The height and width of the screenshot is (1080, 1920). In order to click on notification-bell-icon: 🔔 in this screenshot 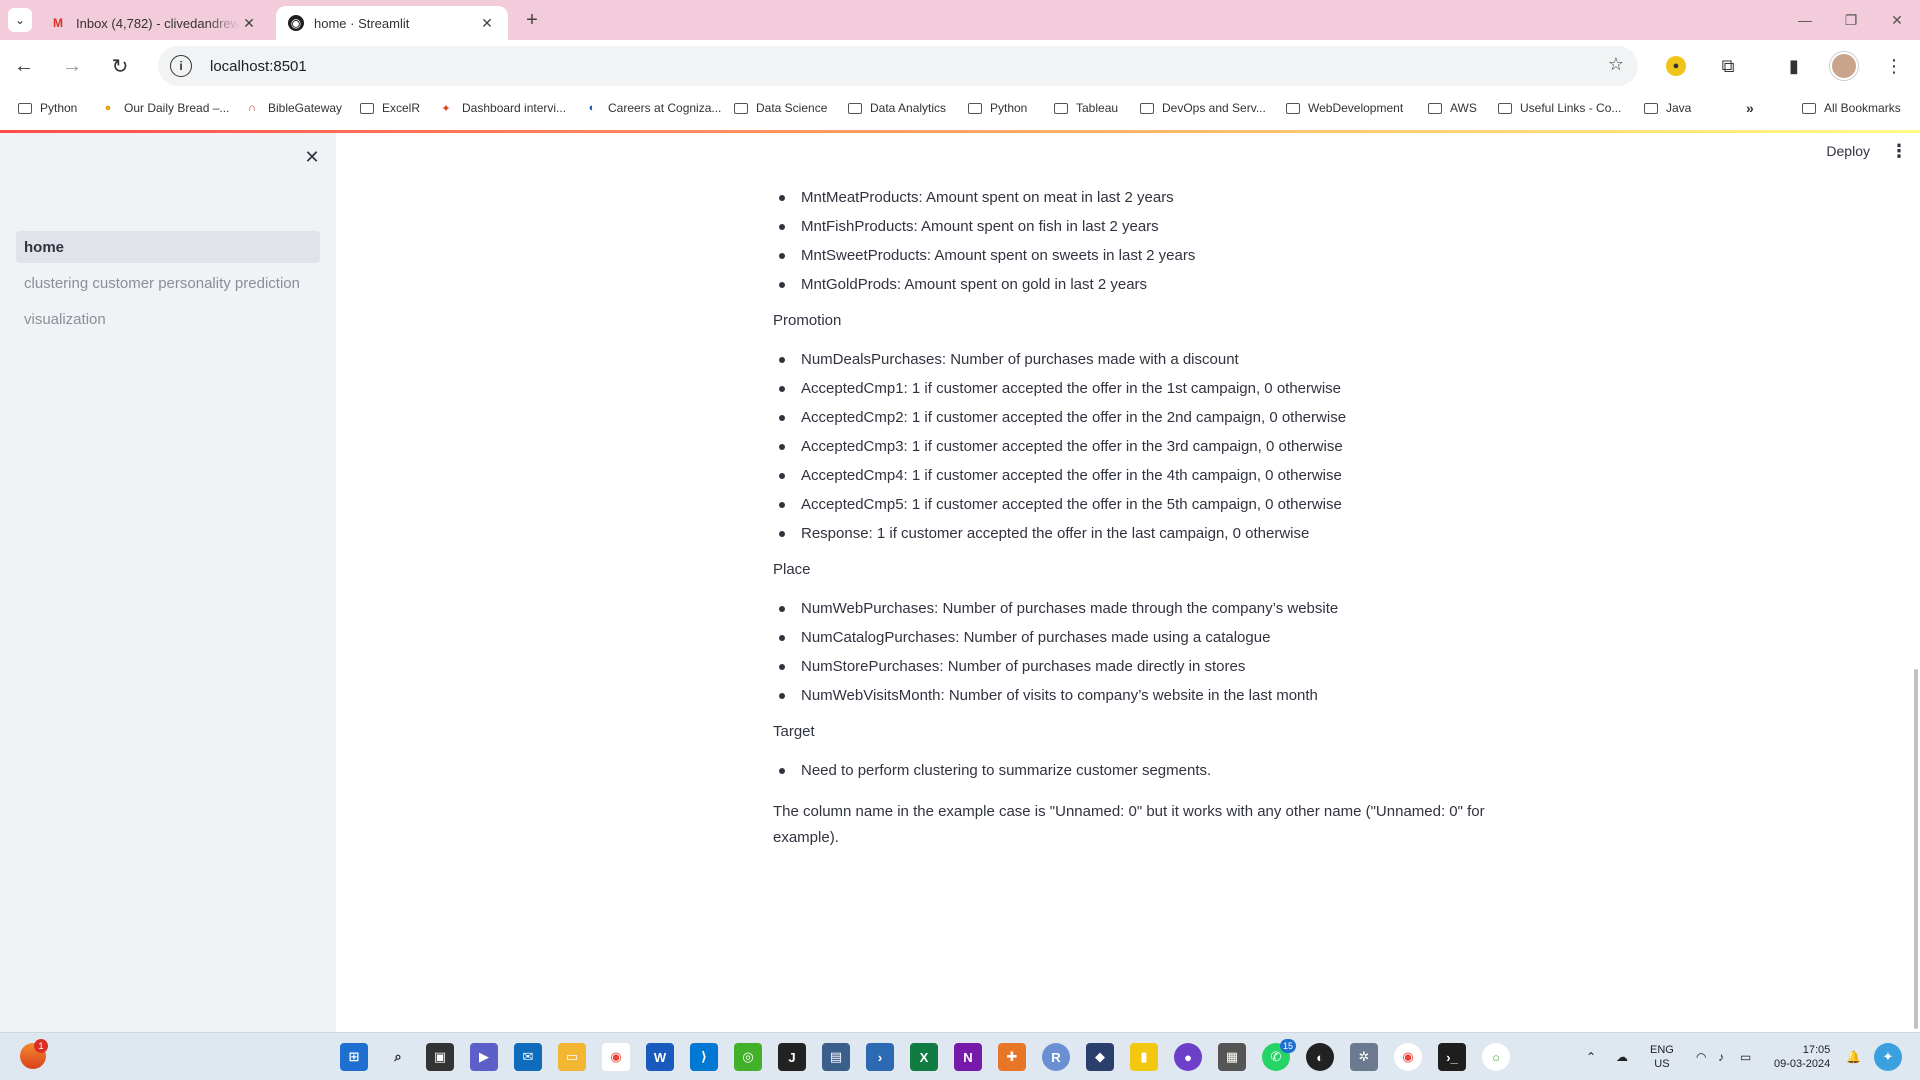, I will do `click(1853, 1056)`.